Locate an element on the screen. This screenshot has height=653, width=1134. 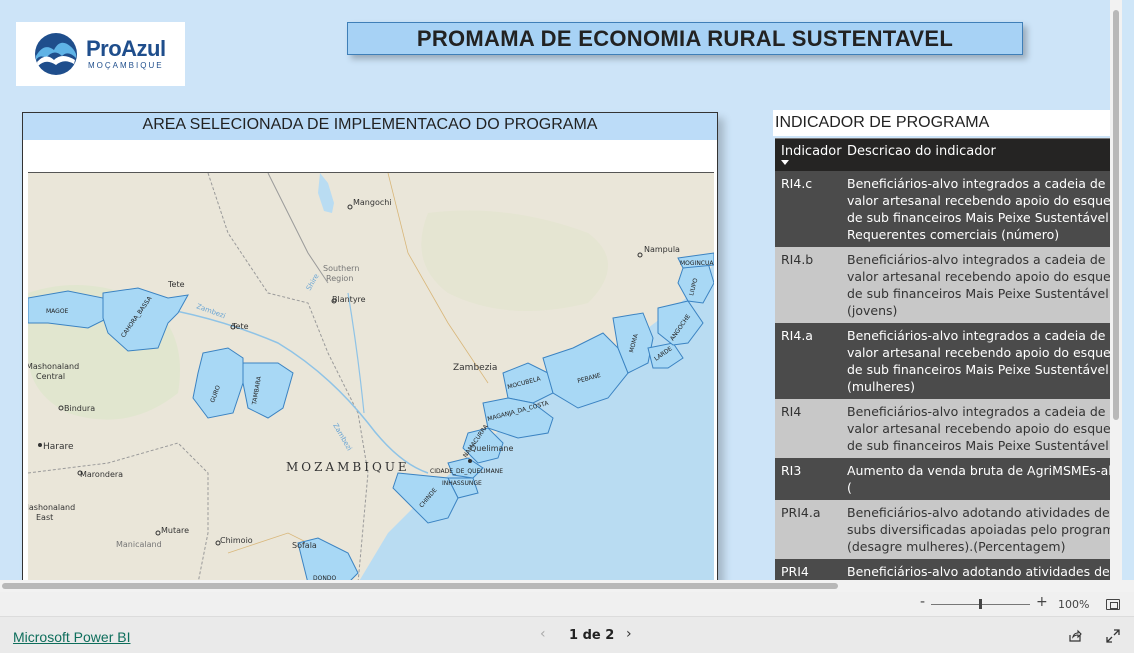
footer-bar: Microsoft Power BI ‹ 1 de 2 › is located at coordinates (567, 634).